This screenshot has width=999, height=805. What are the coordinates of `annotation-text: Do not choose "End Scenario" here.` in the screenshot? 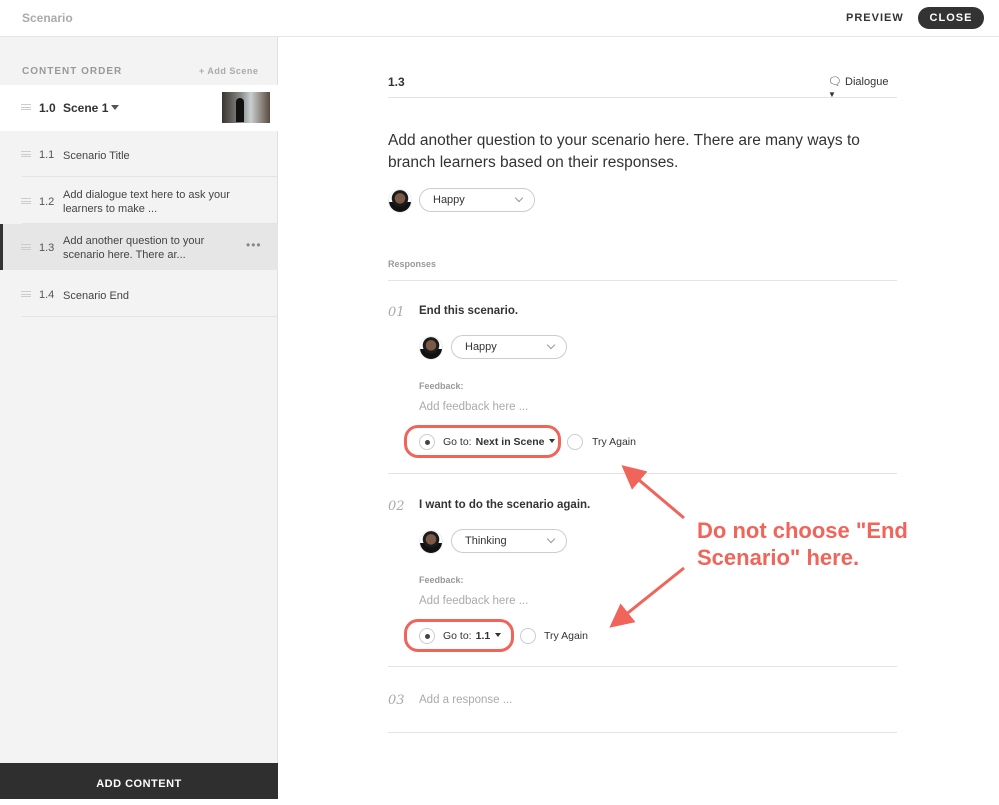 It's located at (802, 544).